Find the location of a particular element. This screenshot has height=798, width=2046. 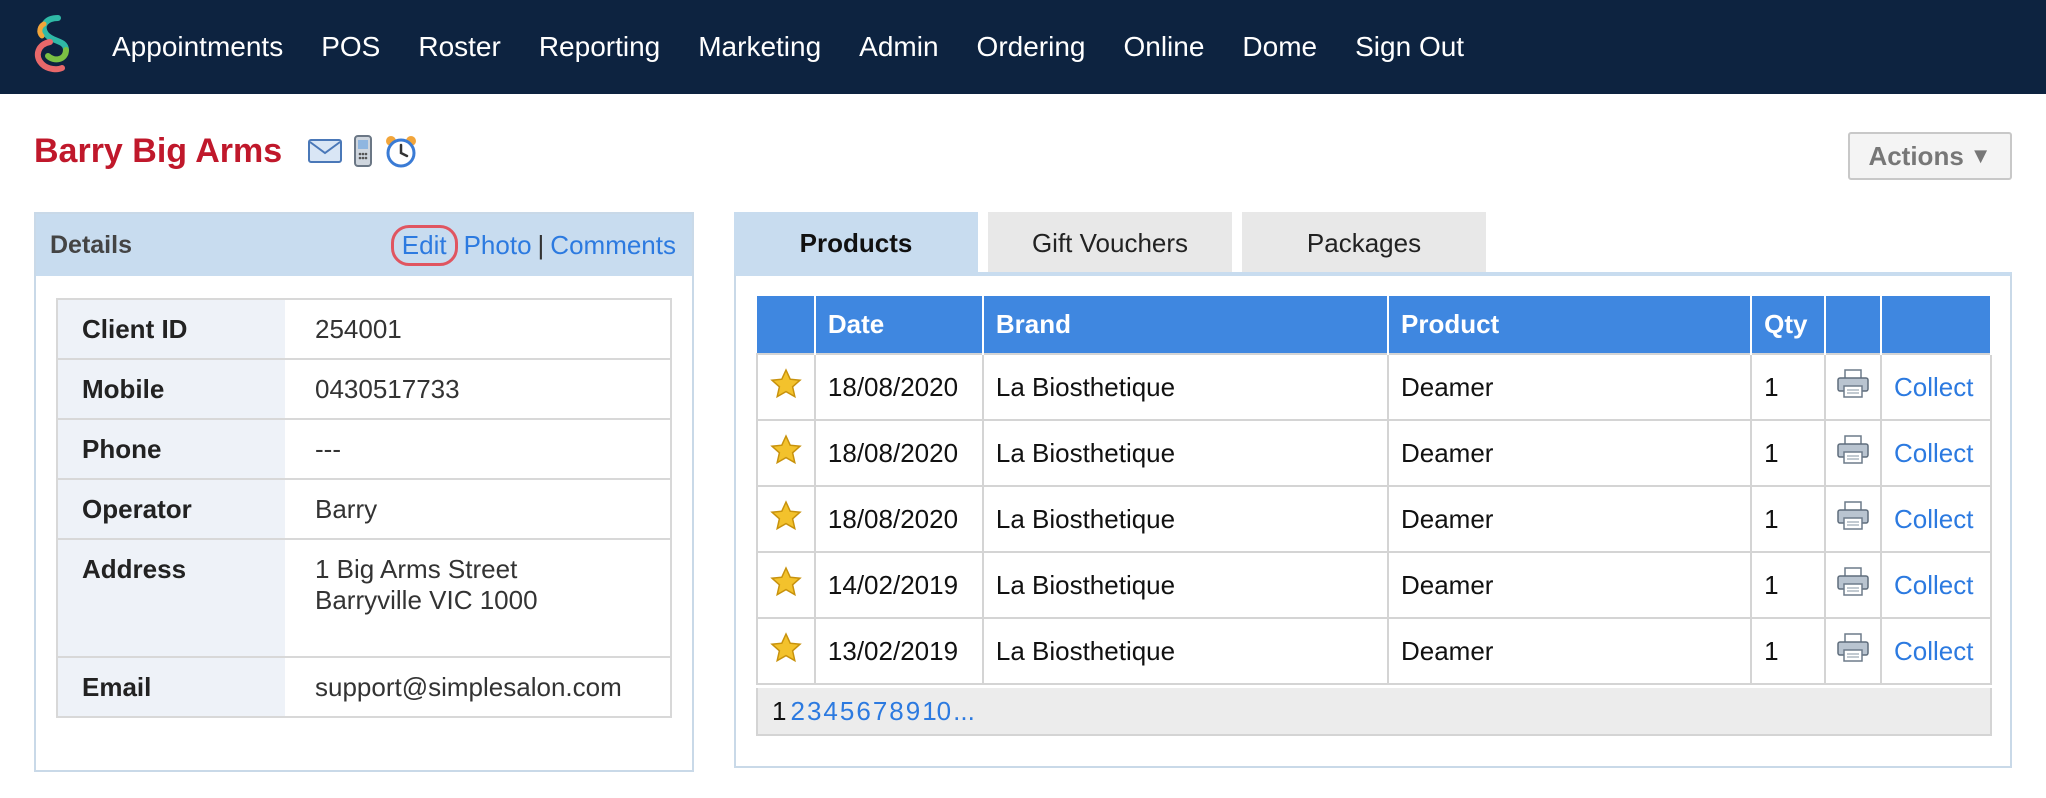

page-link: 2 is located at coordinates (797, 711).